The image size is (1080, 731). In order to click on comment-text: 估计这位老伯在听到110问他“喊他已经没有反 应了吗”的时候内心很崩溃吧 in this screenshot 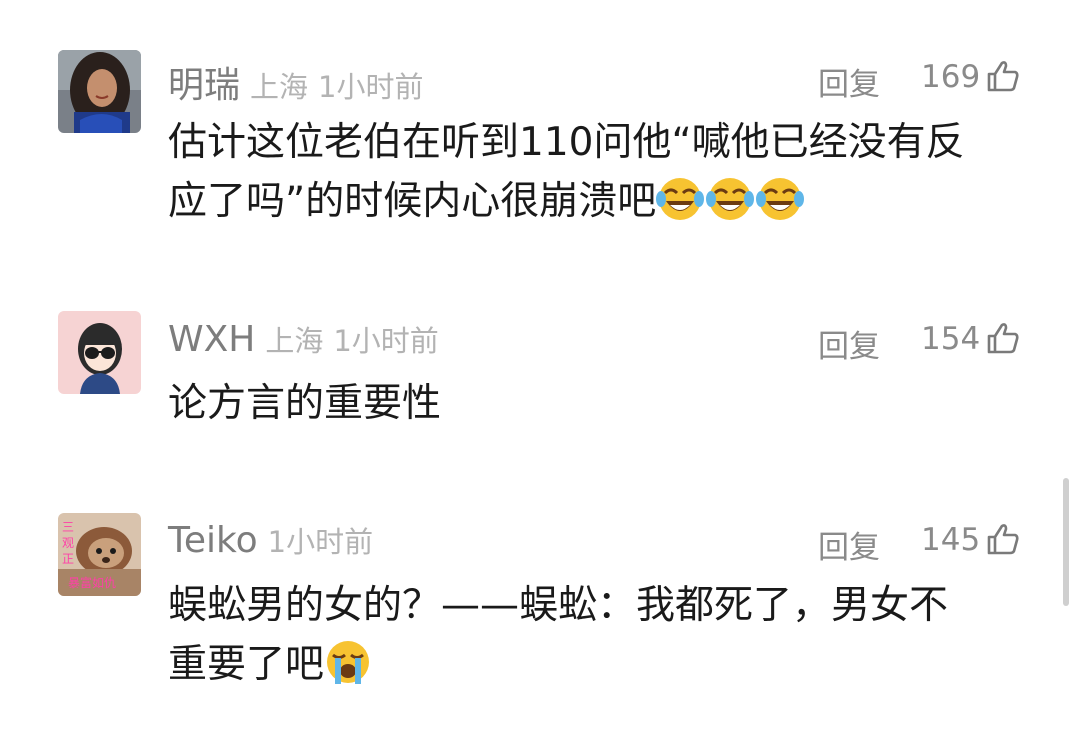, I will do `click(598, 172)`.